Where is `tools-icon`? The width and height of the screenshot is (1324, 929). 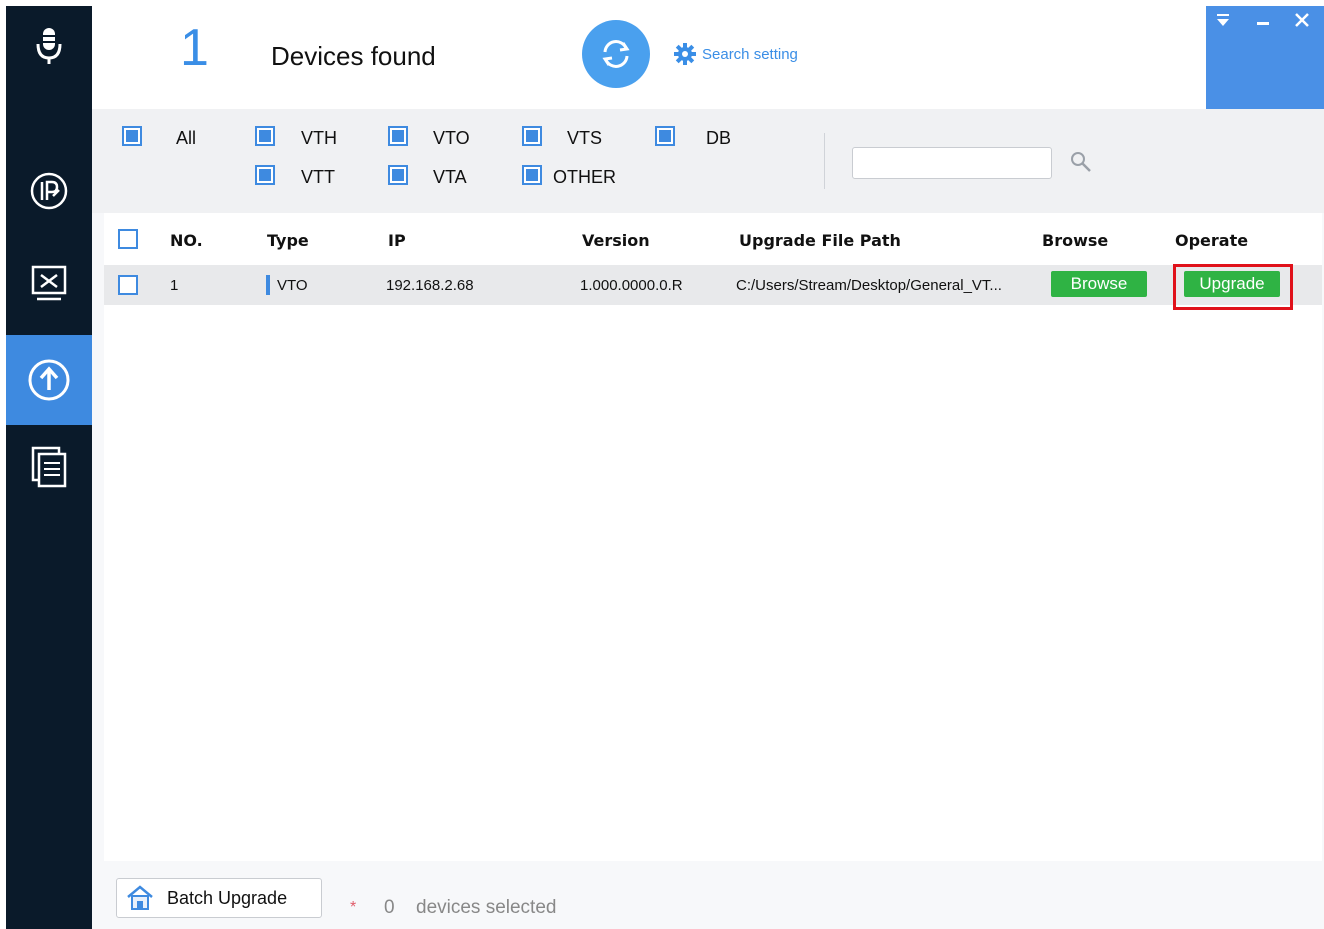
tools-icon is located at coordinates (49, 283).